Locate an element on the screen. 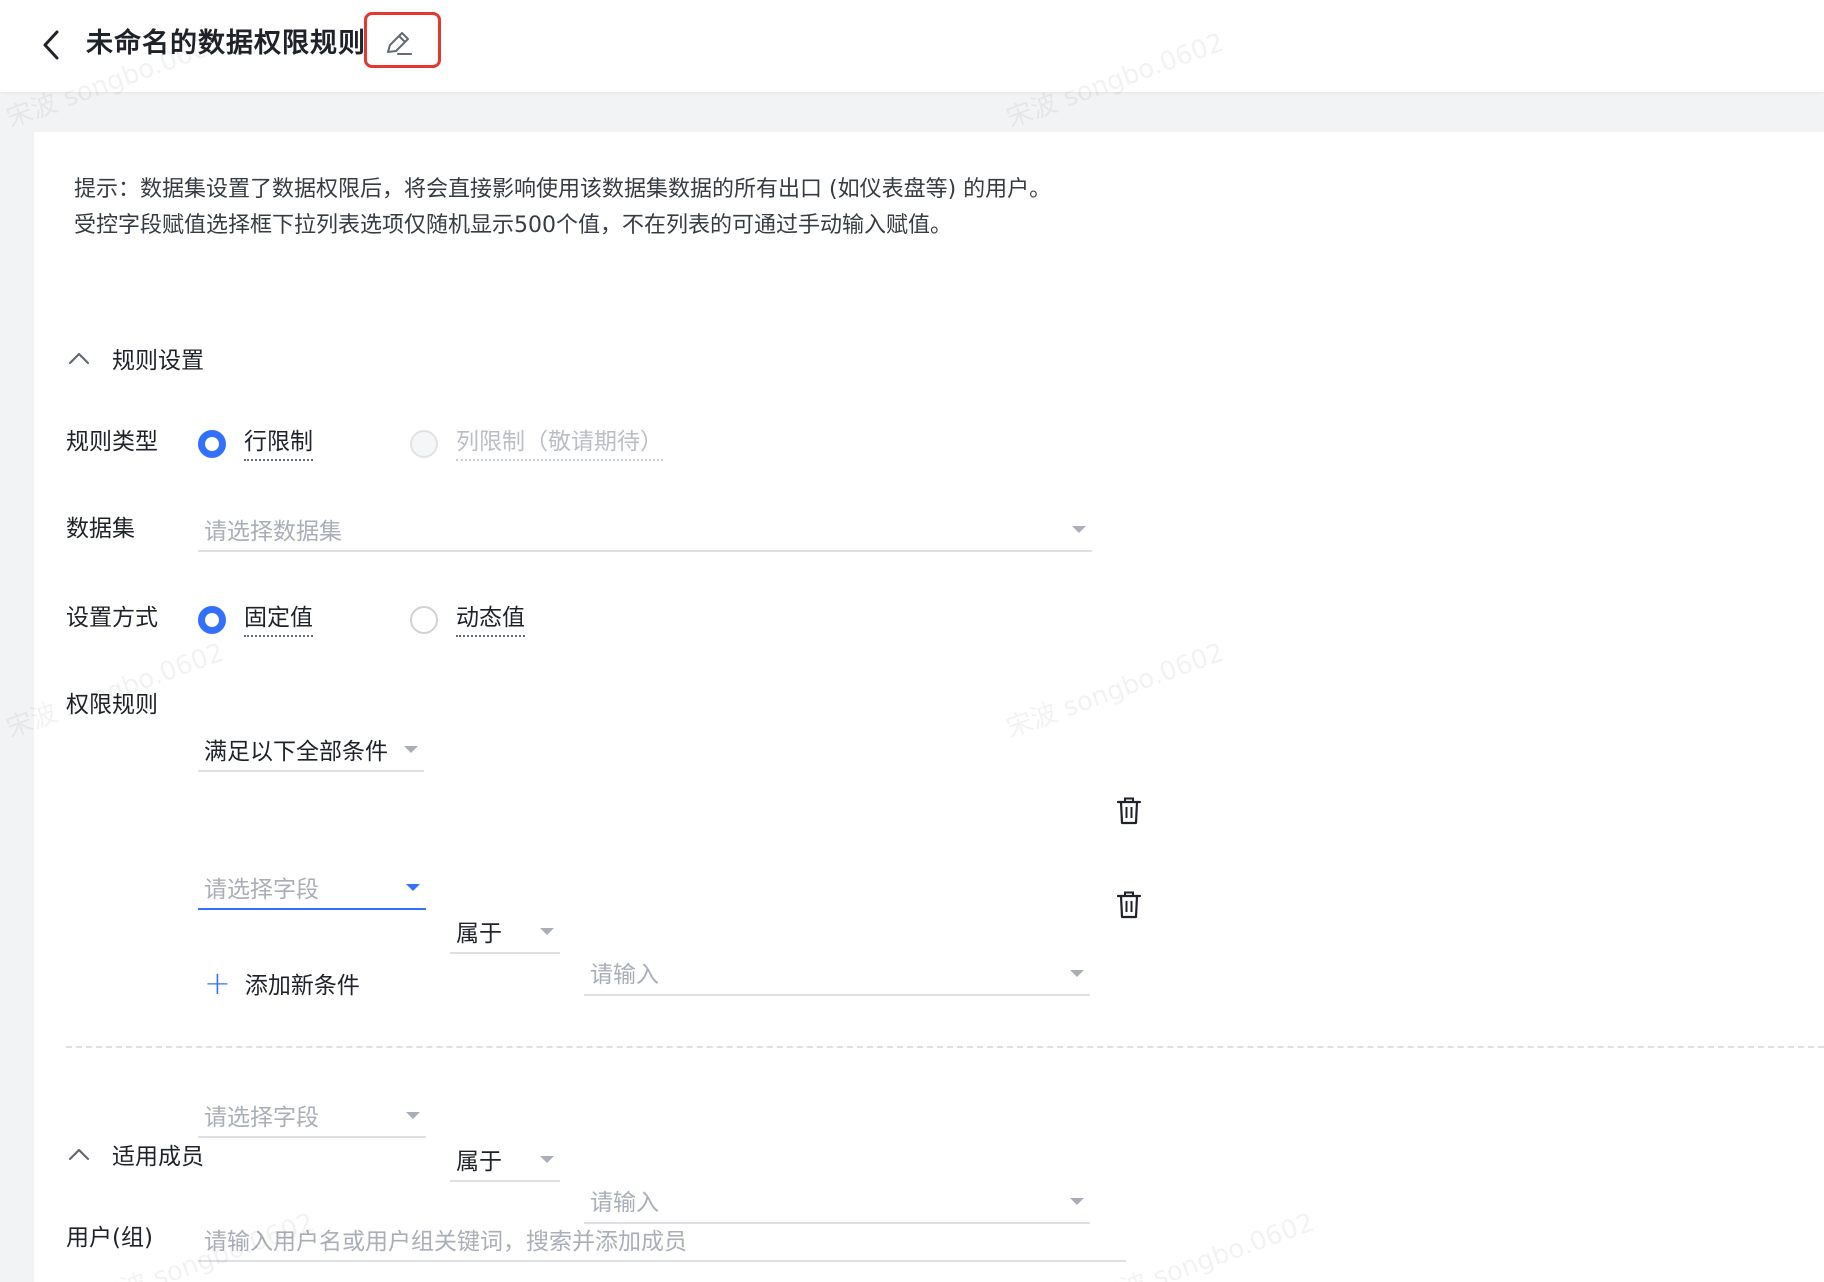 This screenshot has height=1282, width=1824. back-button is located at coordinates (51, 45).